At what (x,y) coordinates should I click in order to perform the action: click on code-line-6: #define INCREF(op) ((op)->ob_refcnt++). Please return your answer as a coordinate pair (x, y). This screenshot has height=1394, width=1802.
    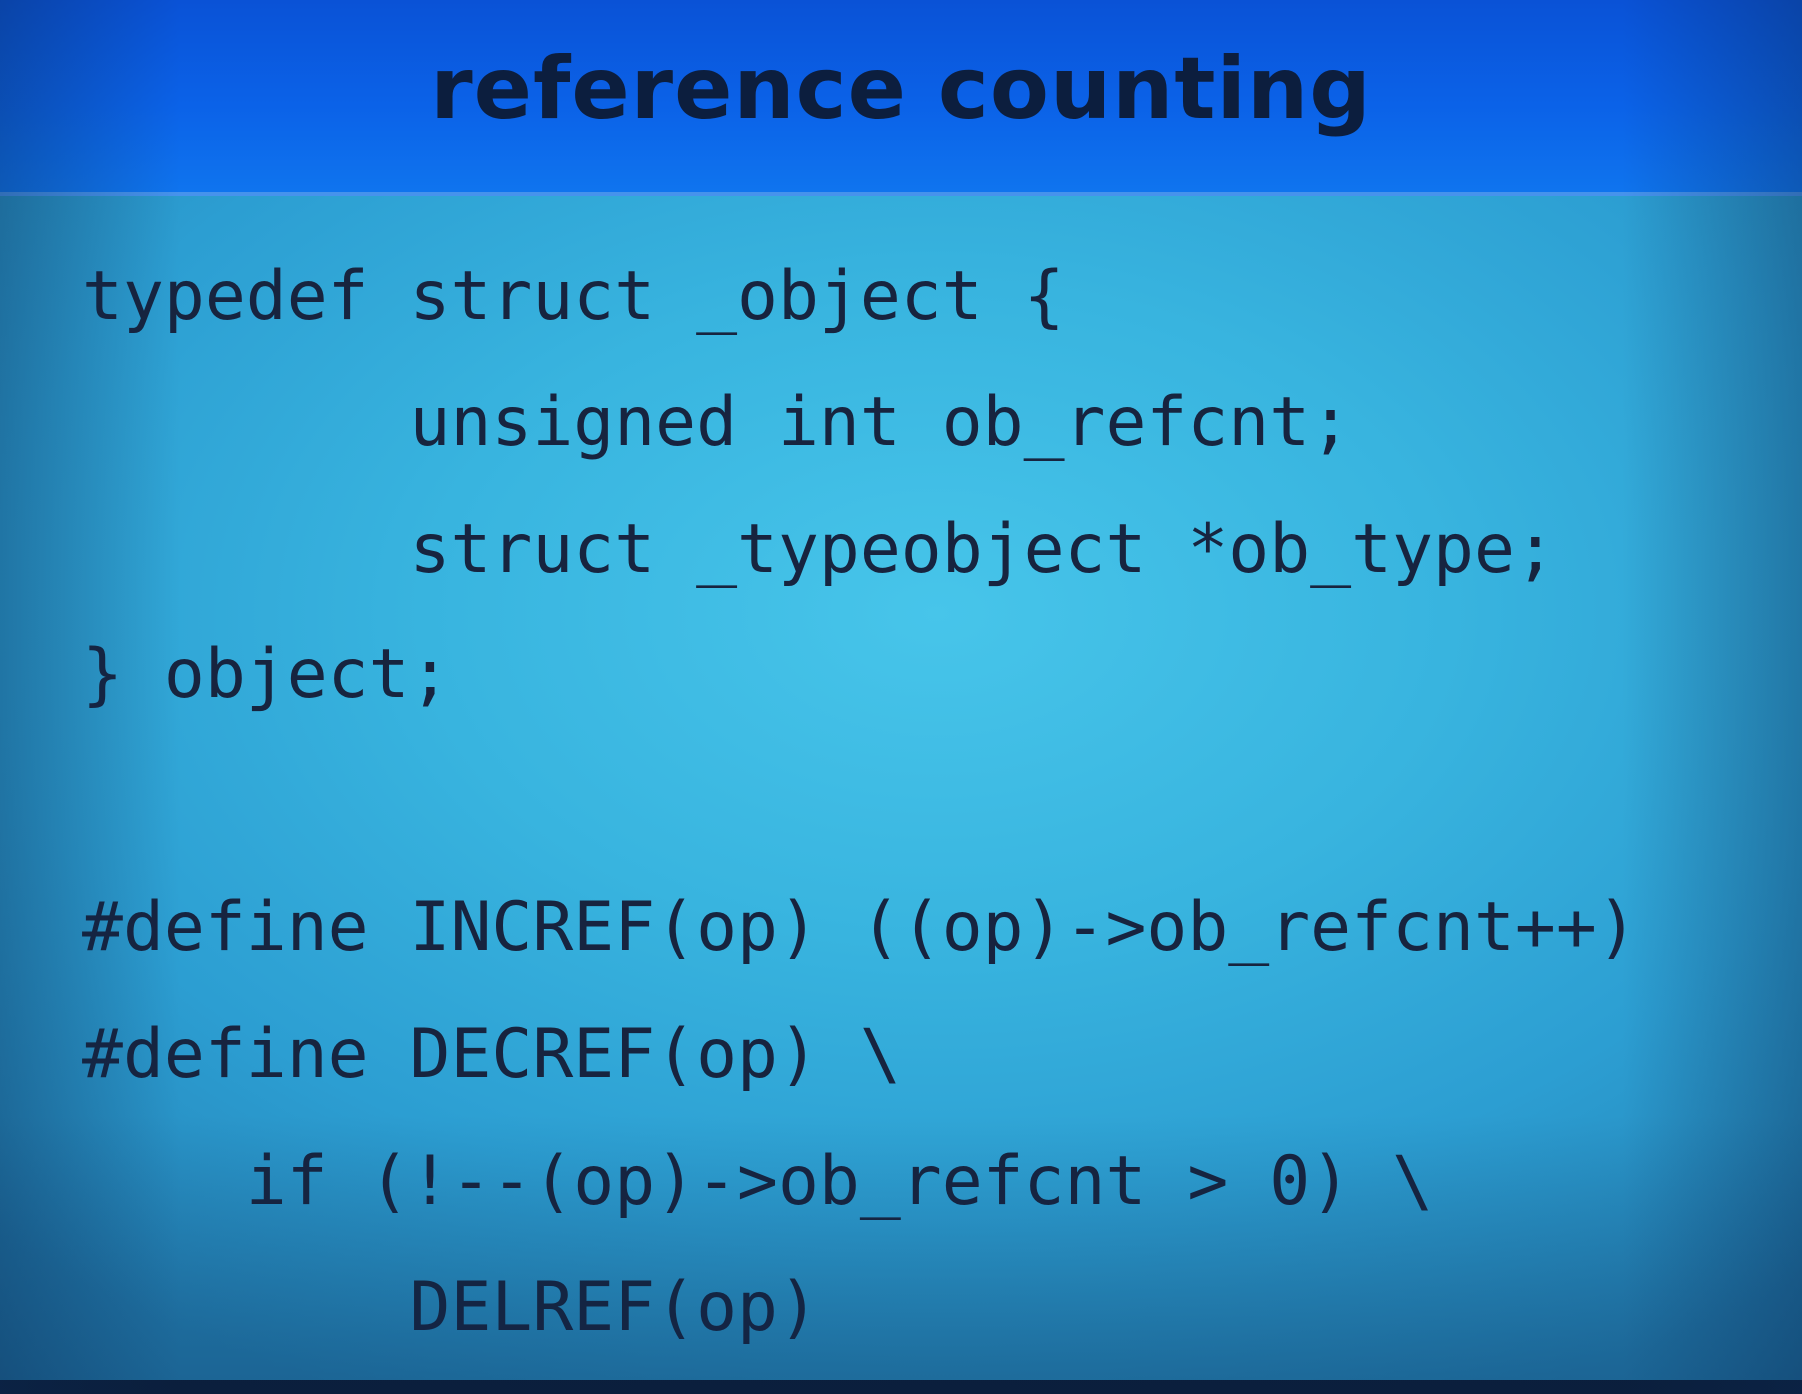
    Looking at the image, I should click on (860, 927).